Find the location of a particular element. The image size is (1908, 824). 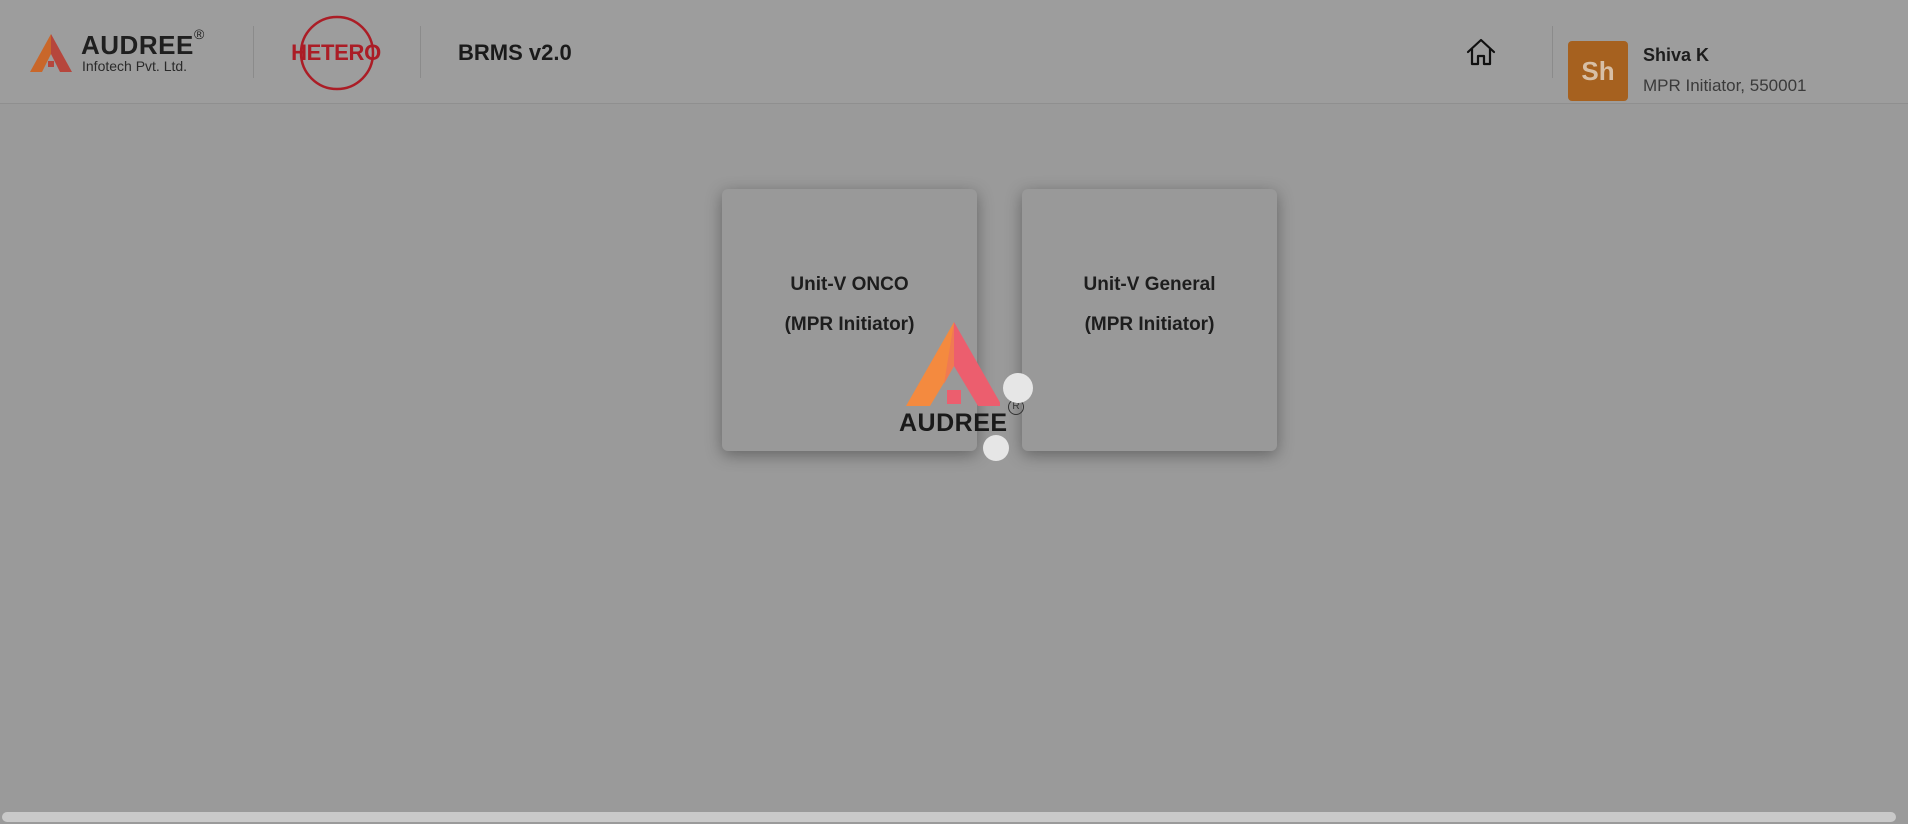

home-icon is located at coordinates (1481, 52).